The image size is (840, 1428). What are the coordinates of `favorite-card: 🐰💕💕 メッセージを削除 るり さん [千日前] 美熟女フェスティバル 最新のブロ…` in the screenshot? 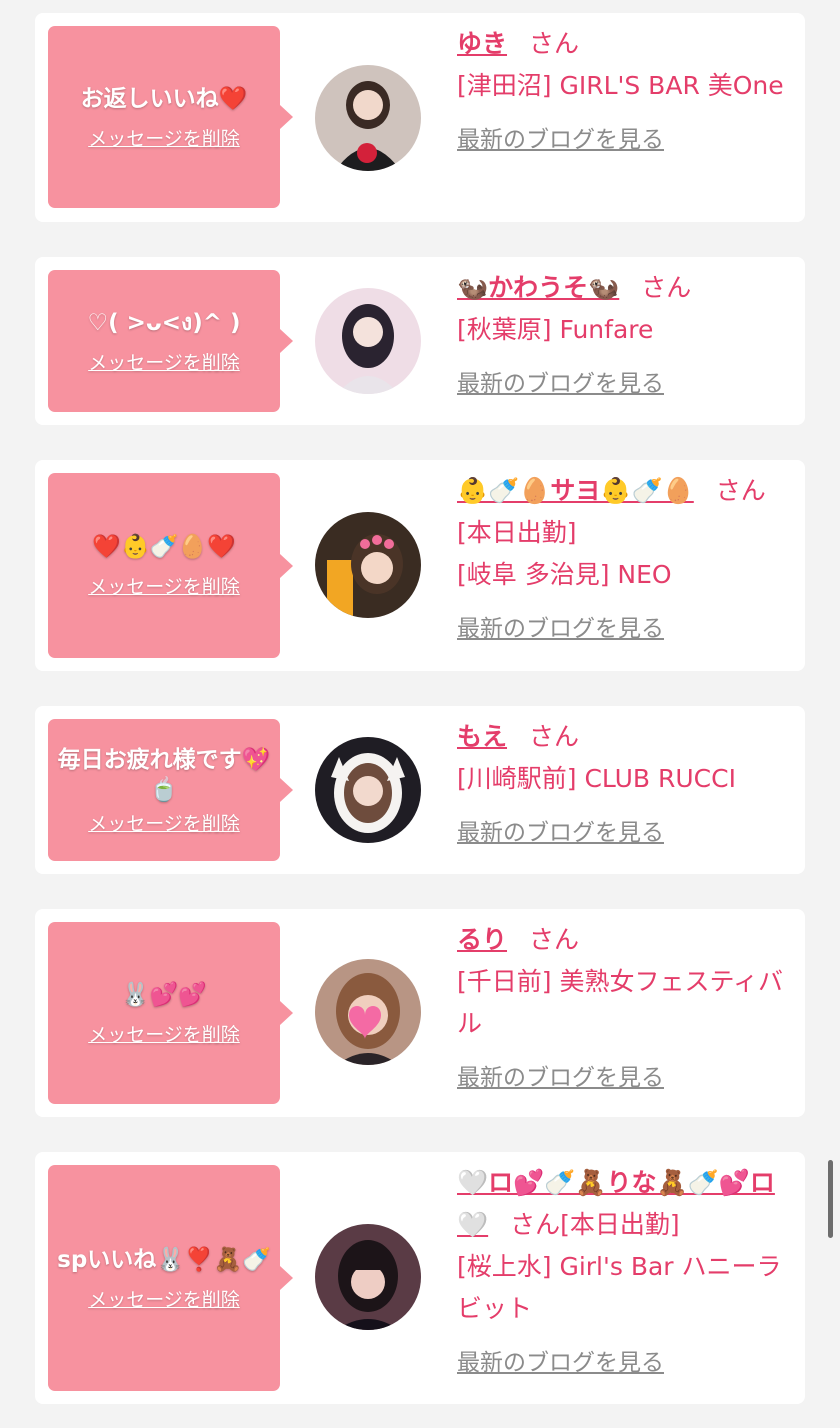 It's located at (420, 1013).